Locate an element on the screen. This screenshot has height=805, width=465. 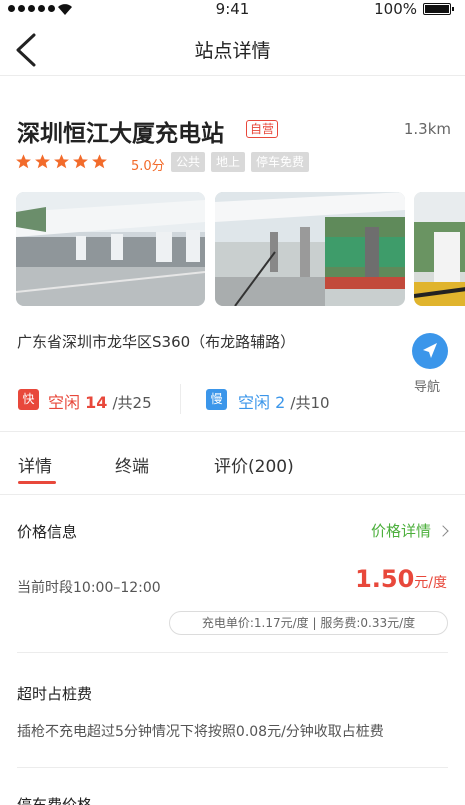
tag-ground: 地上 is located at coordinates (228, 162).